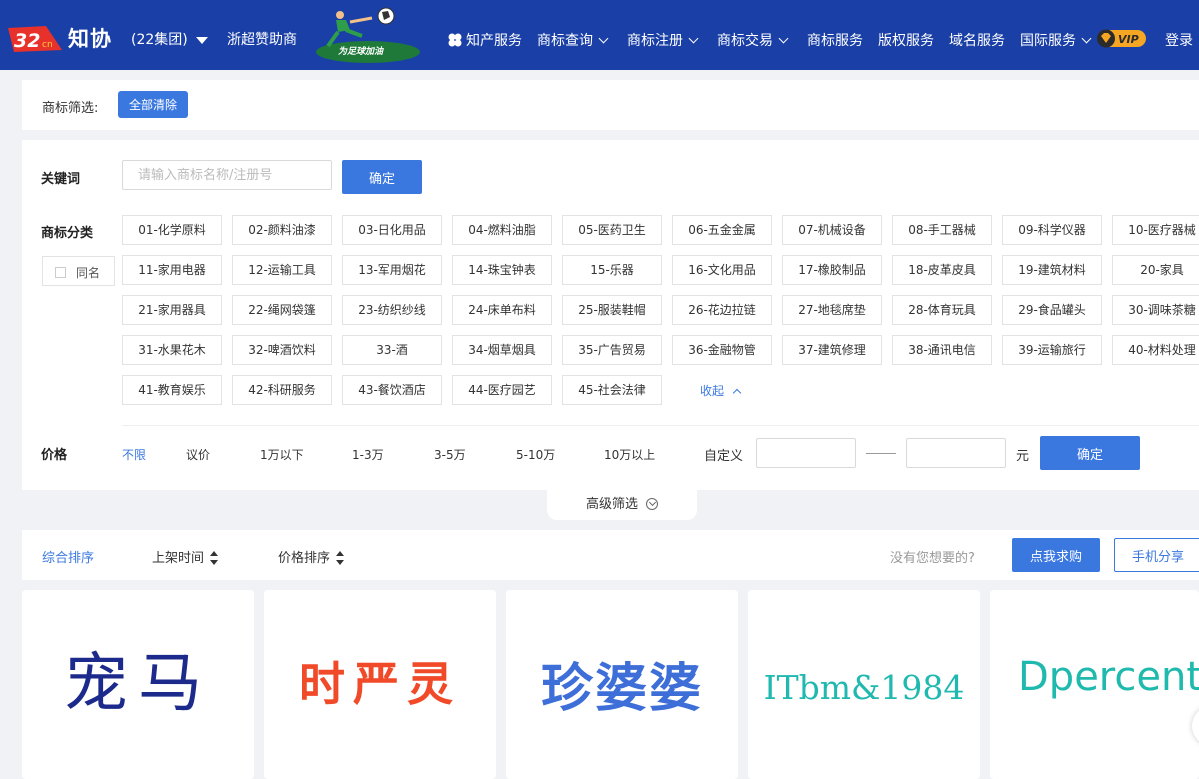 The image size is (1199, 779). Describe the element at coordinates (942, 310) in the screenshot. I see `category-option: 28-体育玩具` at that location.